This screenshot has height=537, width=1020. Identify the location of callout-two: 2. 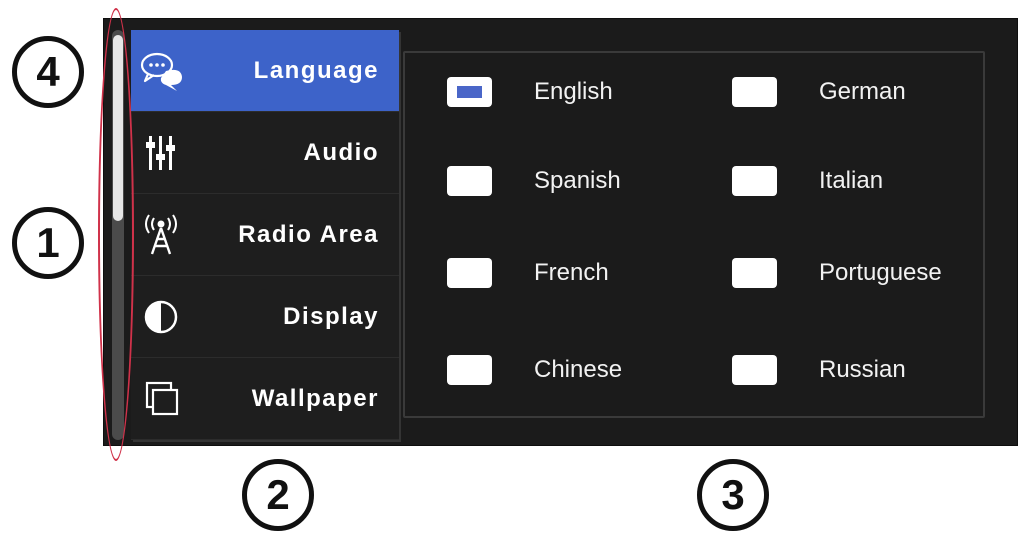
(278, 495).